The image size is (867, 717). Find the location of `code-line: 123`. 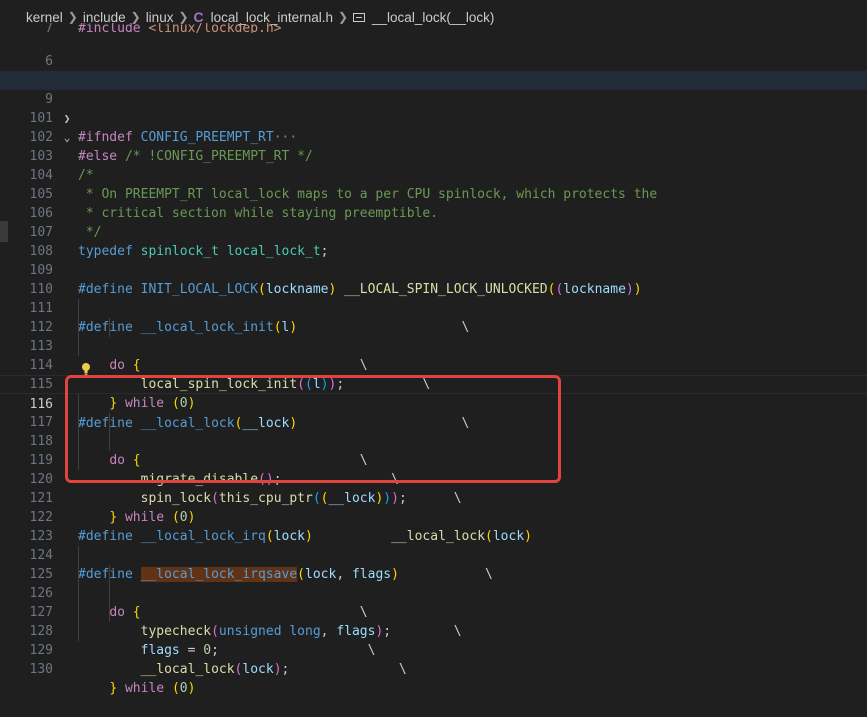

code-line: 123 is located at coordinates (433, 526).